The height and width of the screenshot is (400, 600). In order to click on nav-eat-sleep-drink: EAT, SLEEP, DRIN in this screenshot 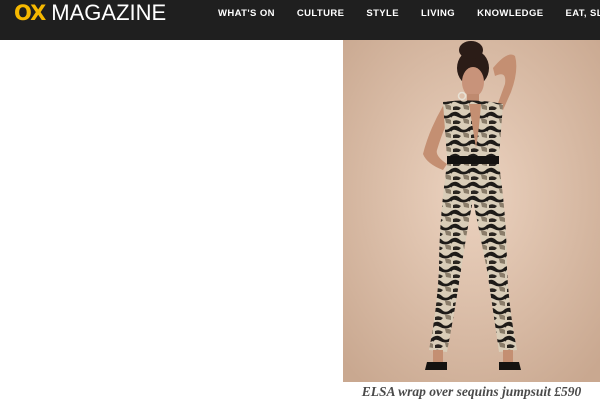, I will do `click(582, 13)`.